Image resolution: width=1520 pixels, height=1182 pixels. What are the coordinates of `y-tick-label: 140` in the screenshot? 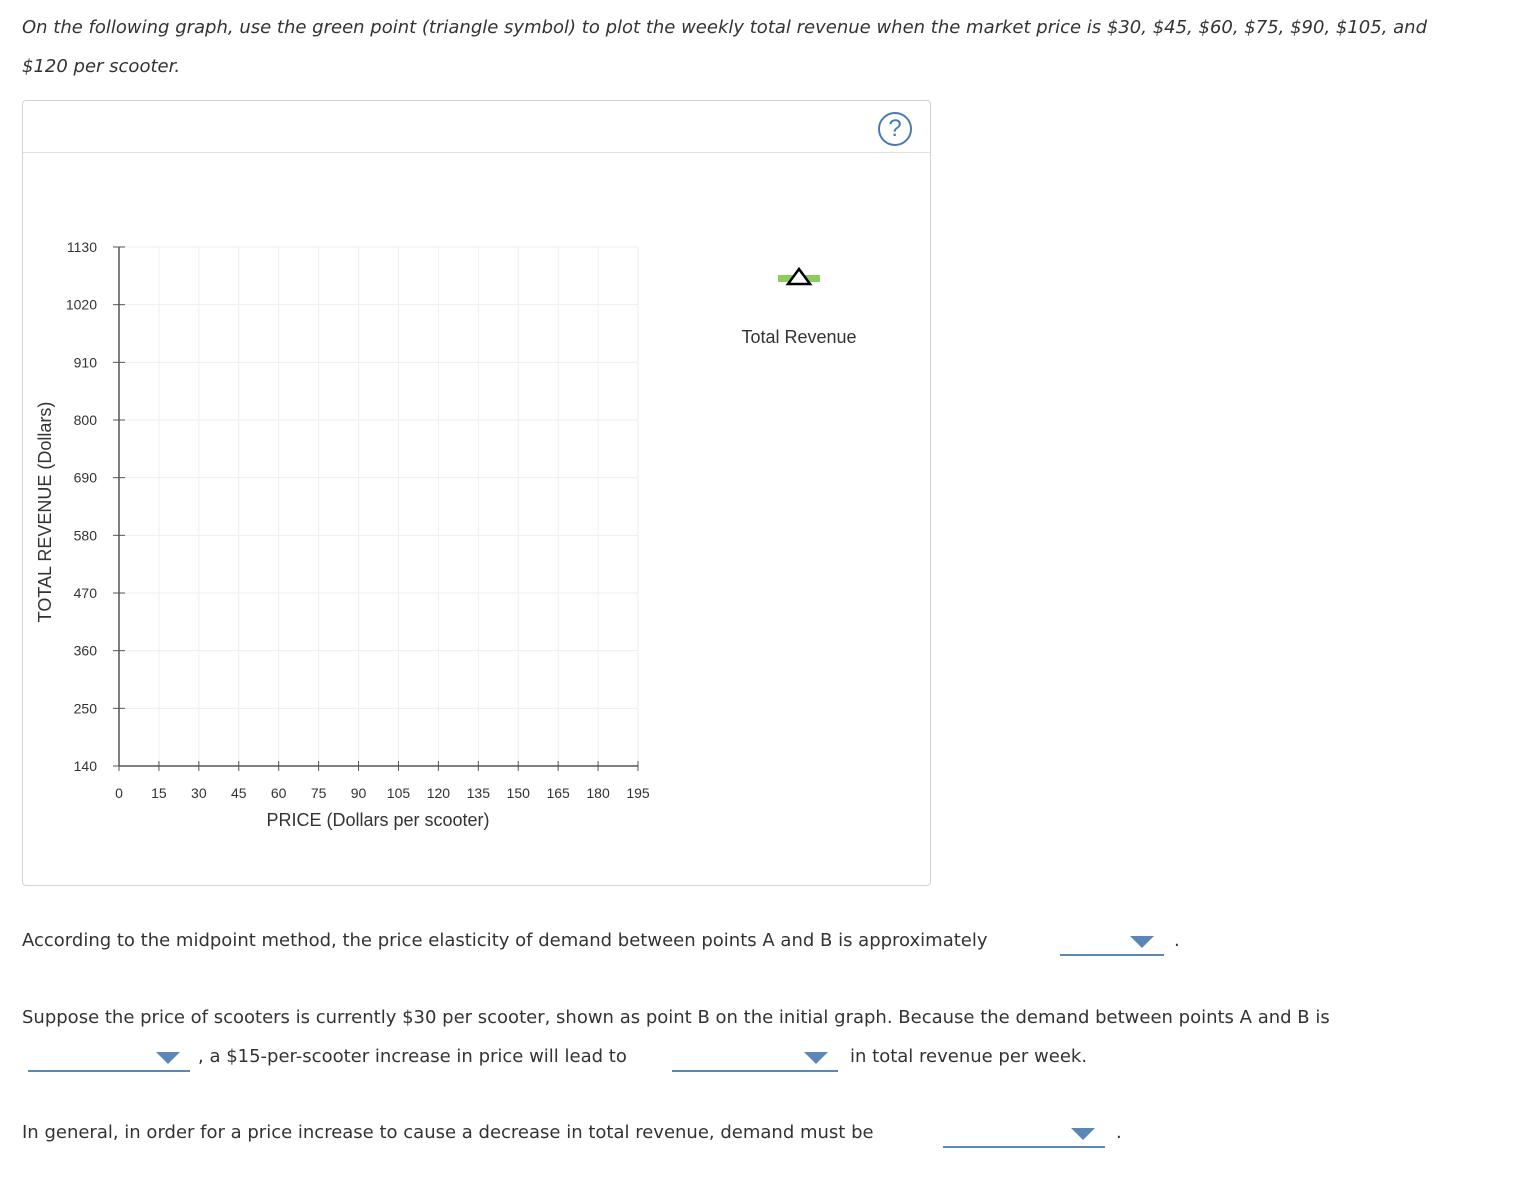 It's located at (86, 766).